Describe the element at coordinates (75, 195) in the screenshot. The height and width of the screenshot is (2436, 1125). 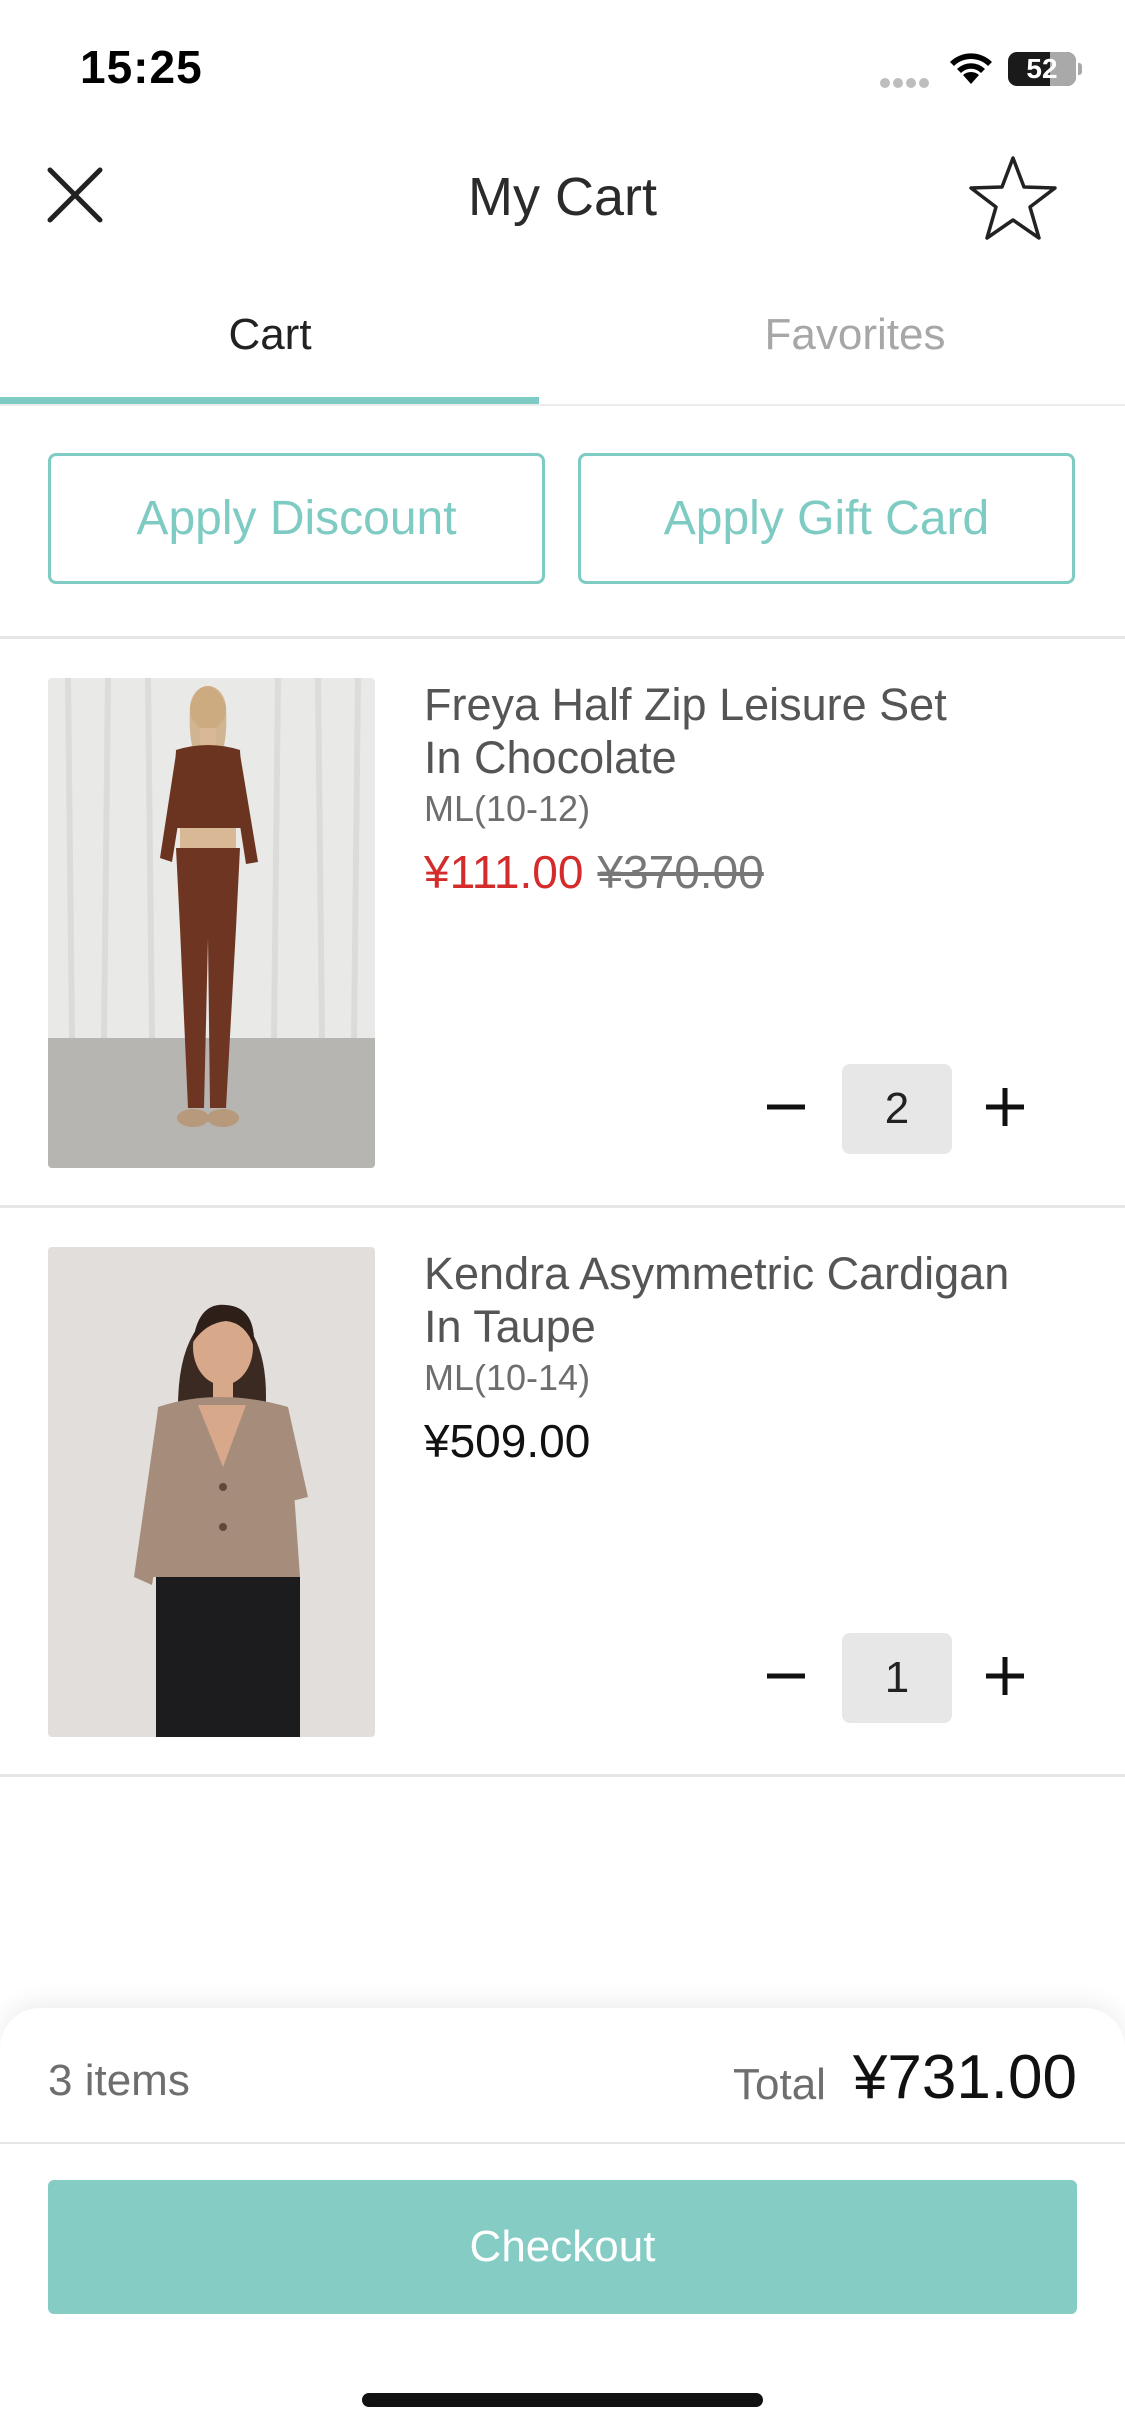
I see `close-icon` at that location.